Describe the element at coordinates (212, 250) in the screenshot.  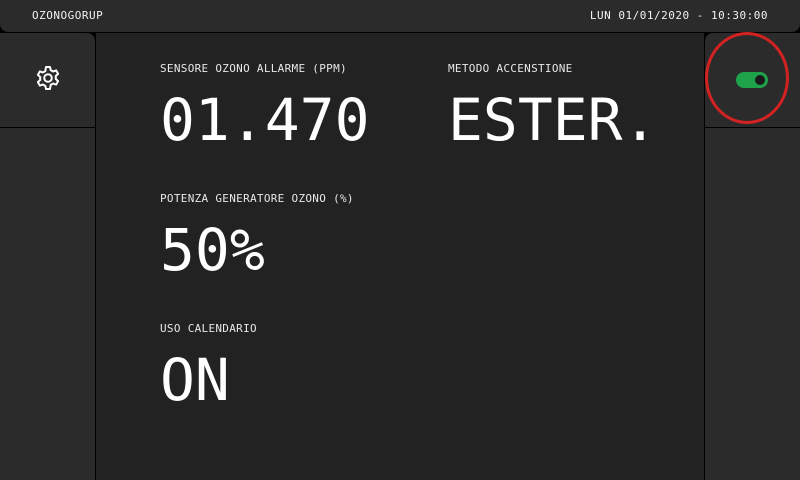
I see `generator-power-value: 50%` at that location.